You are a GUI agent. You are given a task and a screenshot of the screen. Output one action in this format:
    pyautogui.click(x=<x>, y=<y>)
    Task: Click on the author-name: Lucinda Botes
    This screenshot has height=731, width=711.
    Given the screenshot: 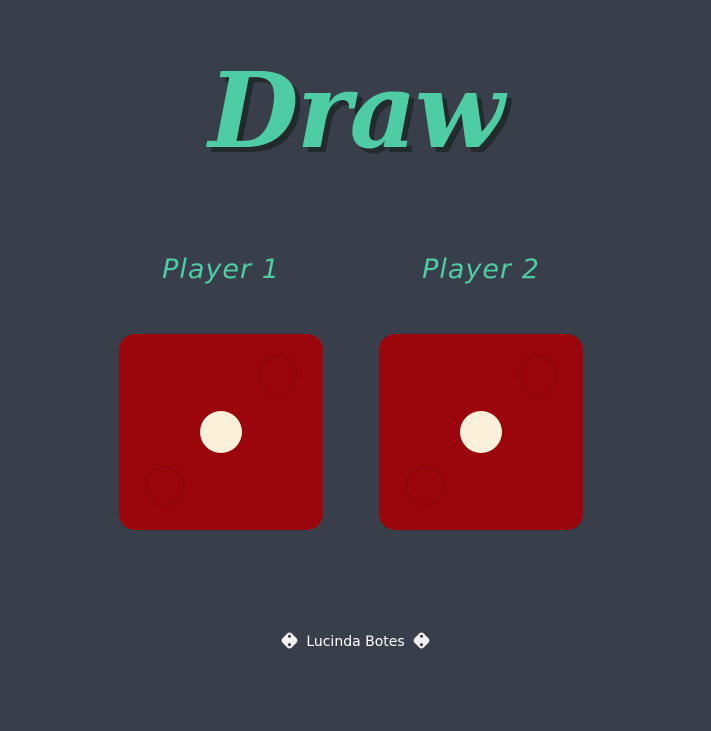 What is the action you would take?
    pyautogui.click(x=355, y=642)
    